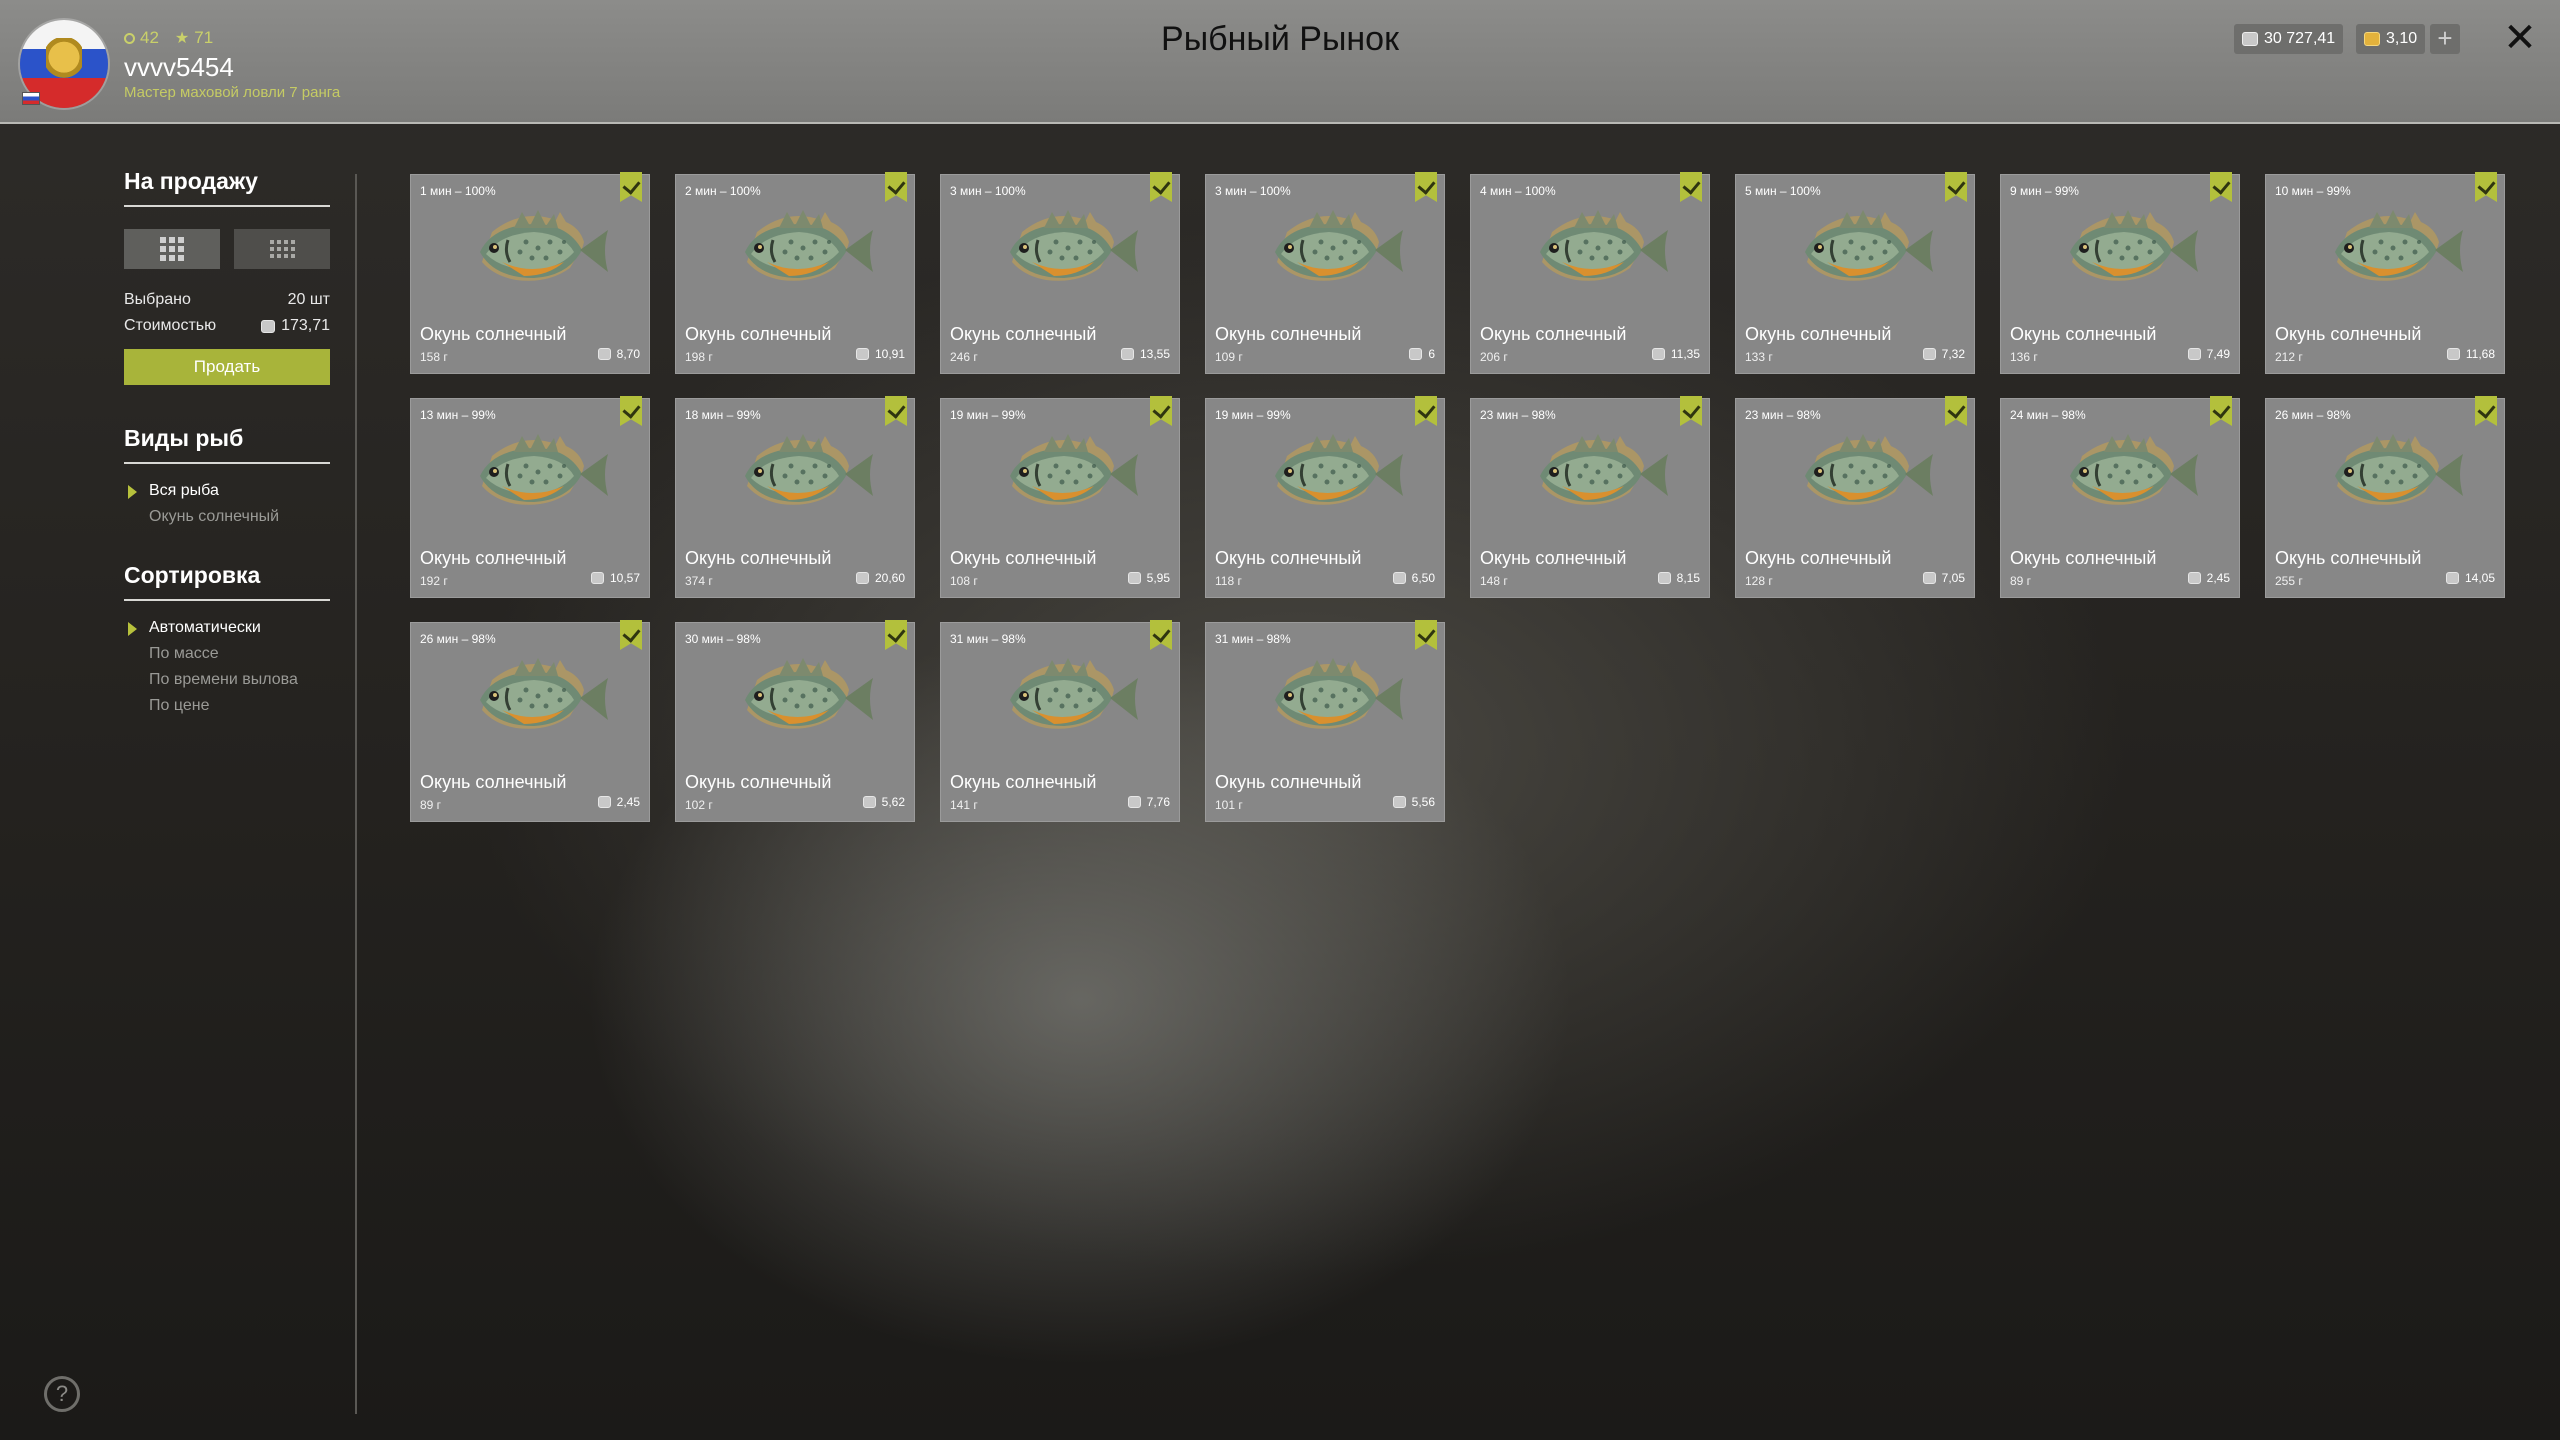 The height and width of the screenshot is (1440, 2560). I want to click on fish-card: 10 мин – 99% Окунь солнечный 212 г 11,68, so click(2385, 273).